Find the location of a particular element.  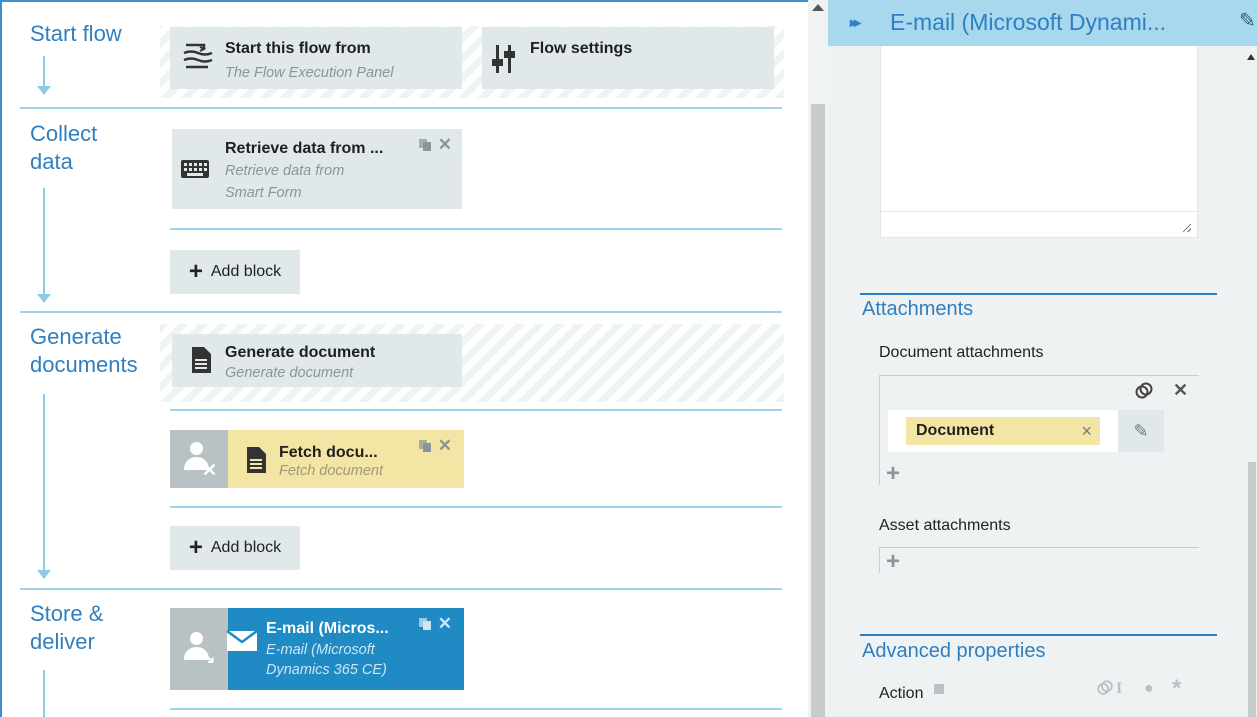

attachments-title: Attachments is located at coordinates (918, 309).